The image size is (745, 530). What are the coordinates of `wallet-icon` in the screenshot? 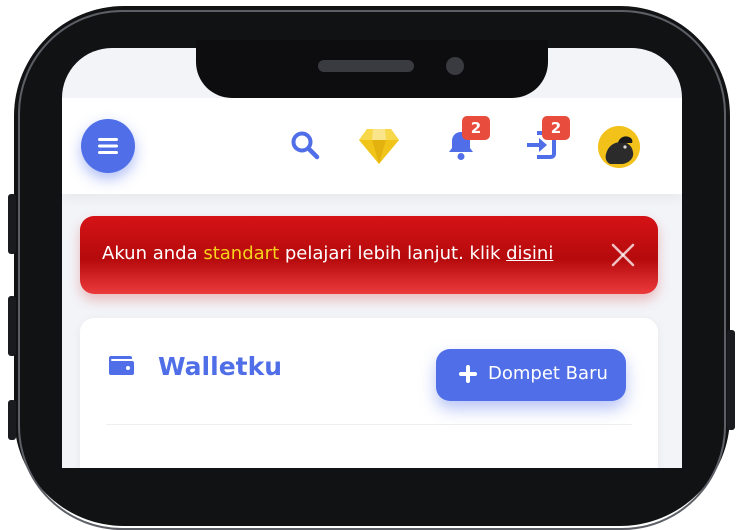 It's located at (121, 365).